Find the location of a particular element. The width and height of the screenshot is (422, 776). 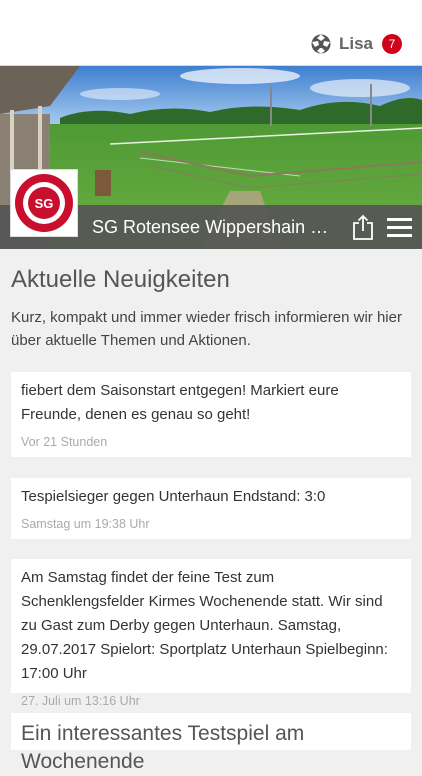

user-name: Lisa is located at coordinates (355, 43).